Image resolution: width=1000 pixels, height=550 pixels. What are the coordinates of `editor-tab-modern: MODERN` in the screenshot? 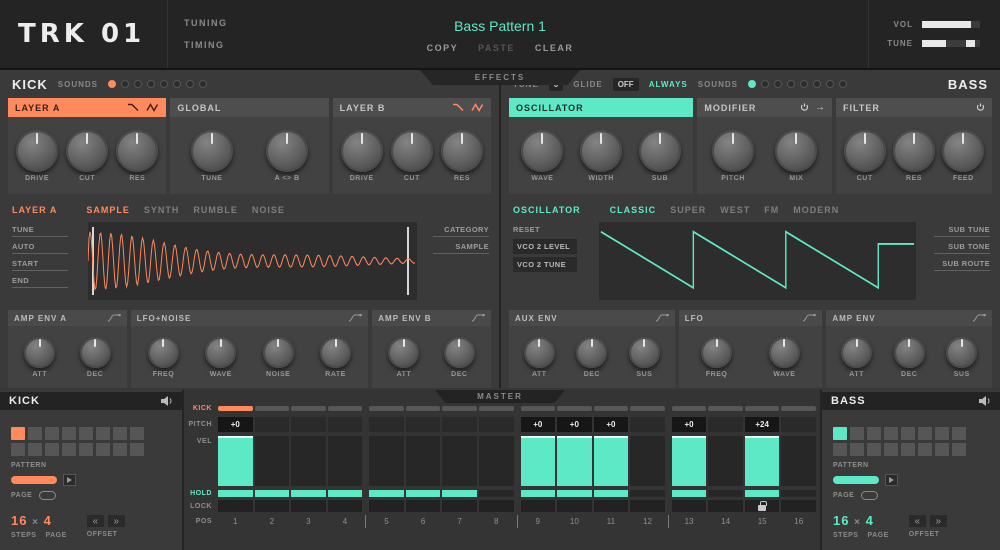 It's located at (816, 210).